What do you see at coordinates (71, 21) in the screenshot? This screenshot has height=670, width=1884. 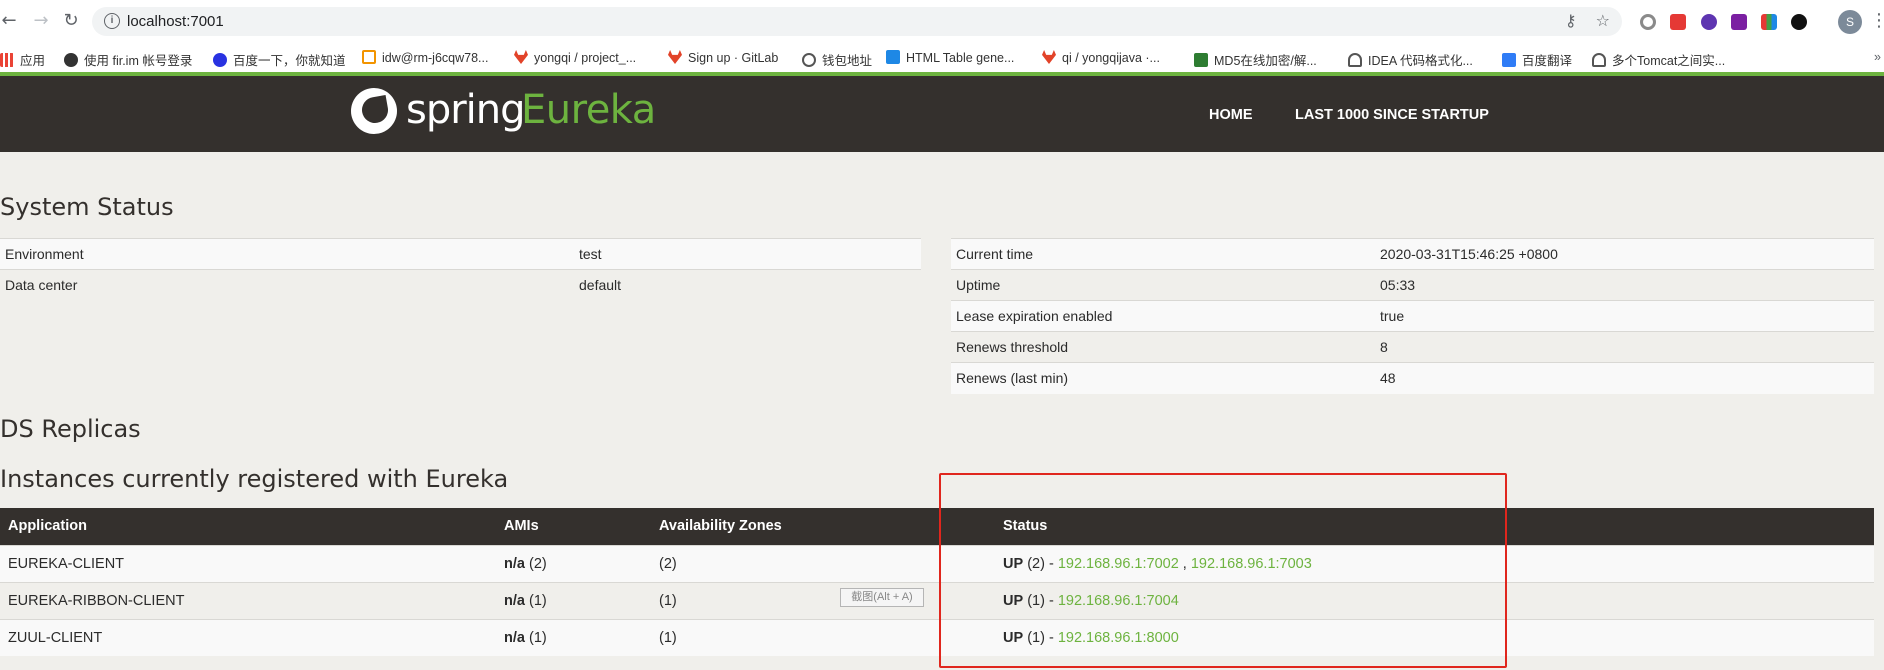 I see `reload-icon: ↻` at bounding box center [71, 21].